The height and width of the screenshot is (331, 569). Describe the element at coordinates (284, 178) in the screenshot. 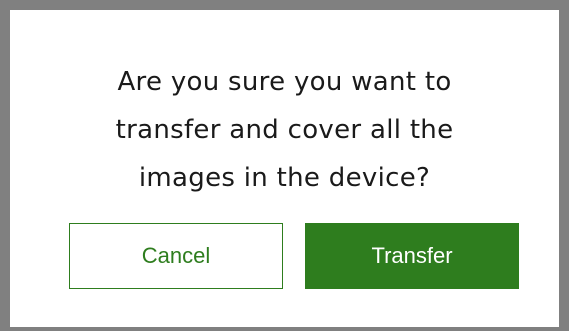

I see `dialog-message-line: images in the device?` at that location.